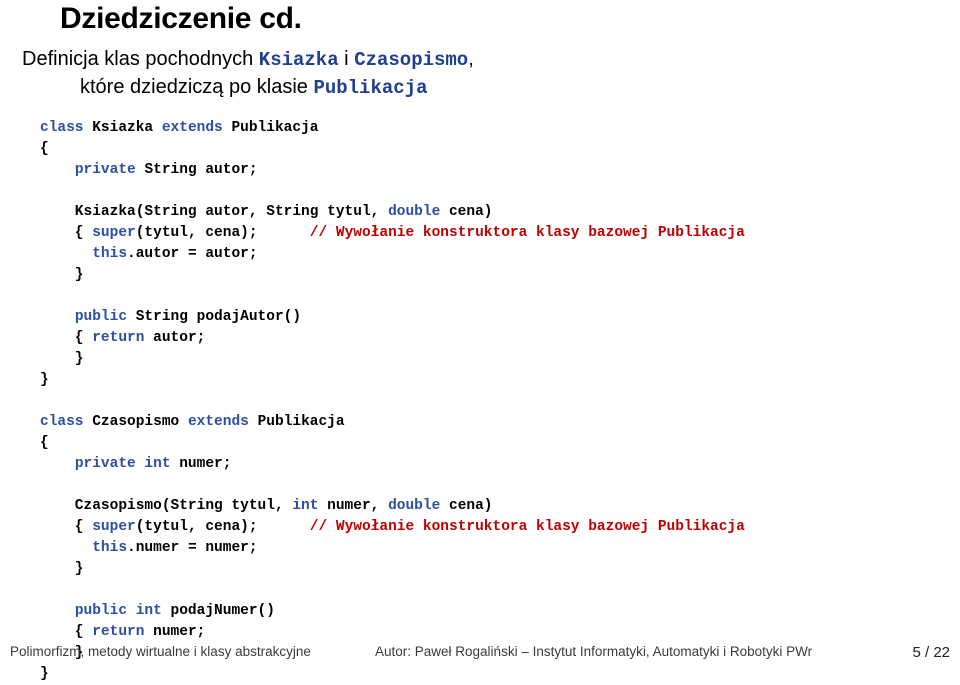 The width and height of the screenshot is (960, 685). I want to click on code-token: private int, so click(127, 464).